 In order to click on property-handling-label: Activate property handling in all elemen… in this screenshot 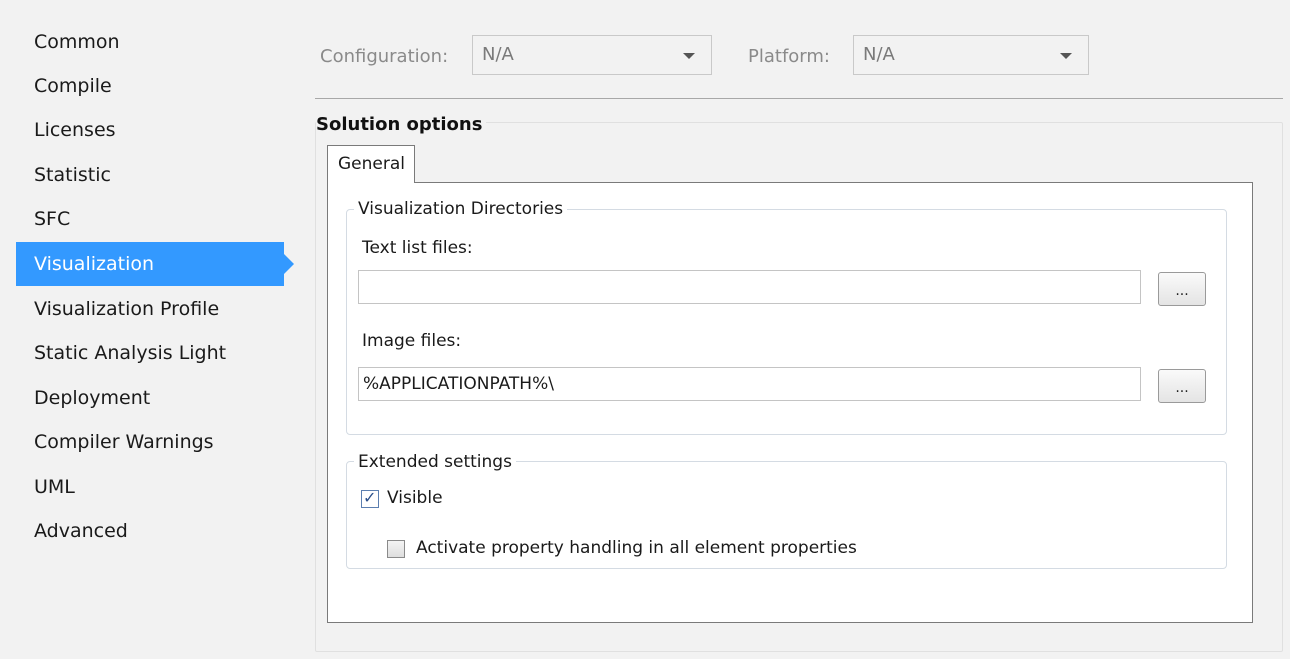, I will do `click(636, 548)`.